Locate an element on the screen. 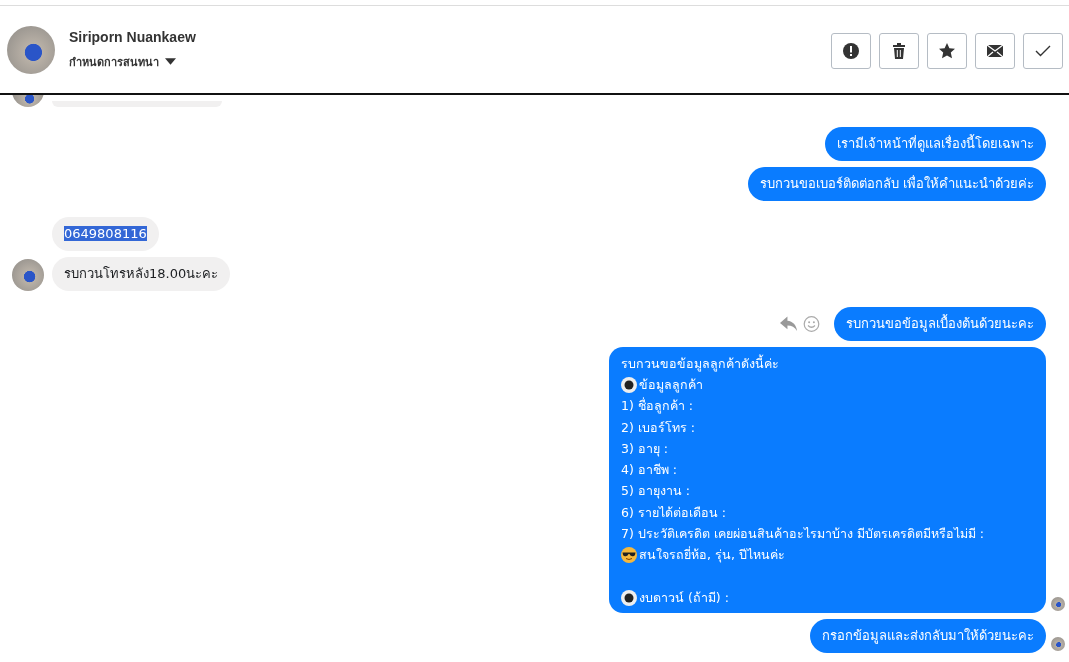 This screenshot has width=1069, height=662. message-text: 4) อาชีพ : is located at coordinates (649, 470).